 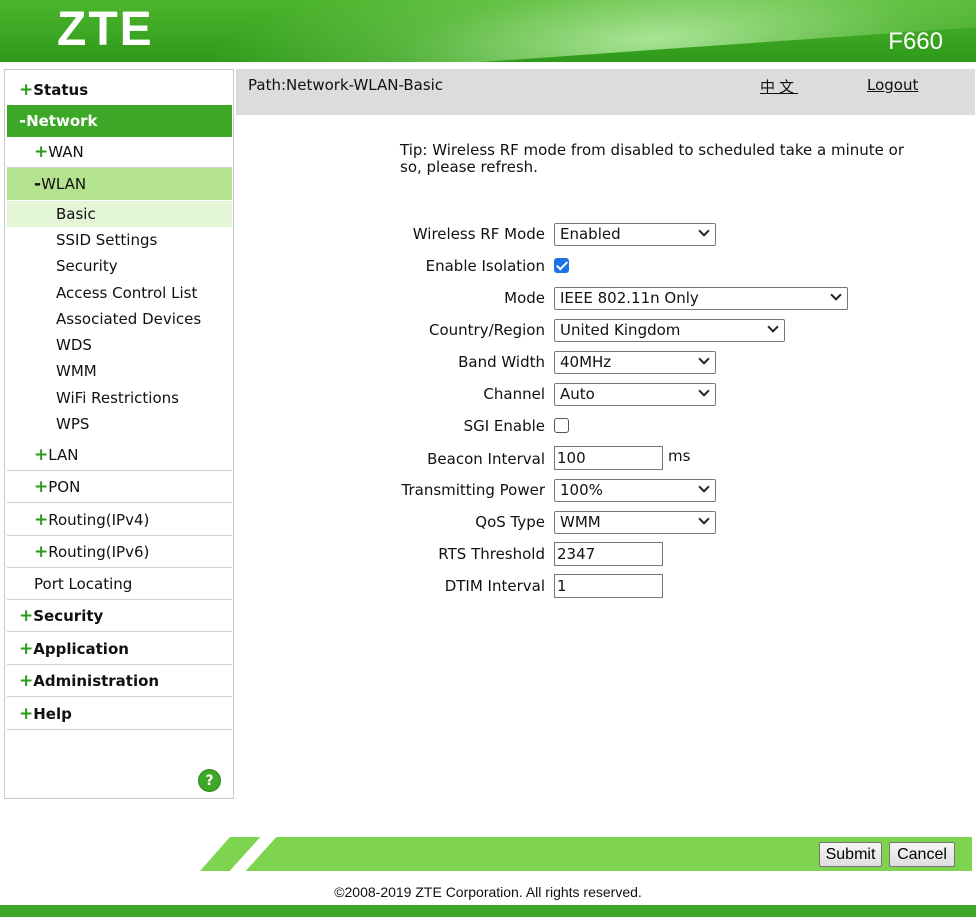 I want to click on form-row-qos: QoS Type WMM, so click(x=605, y=523).